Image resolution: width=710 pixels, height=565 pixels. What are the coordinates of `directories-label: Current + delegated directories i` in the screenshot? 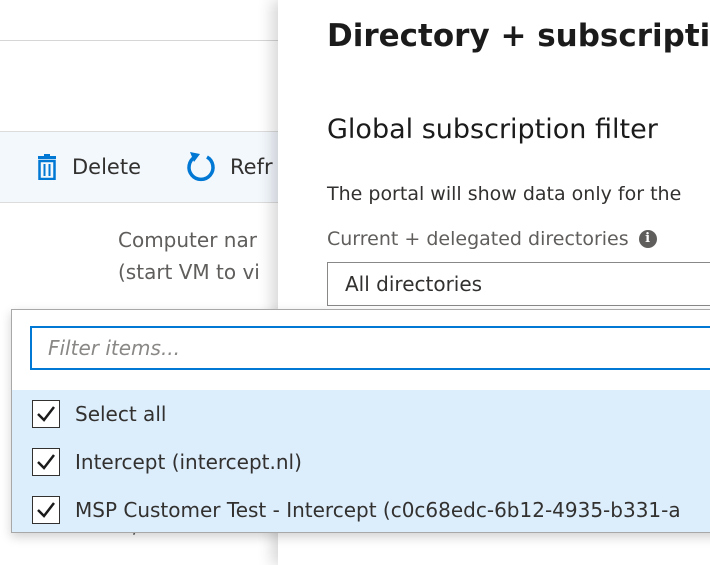 It's located at (492, 239).